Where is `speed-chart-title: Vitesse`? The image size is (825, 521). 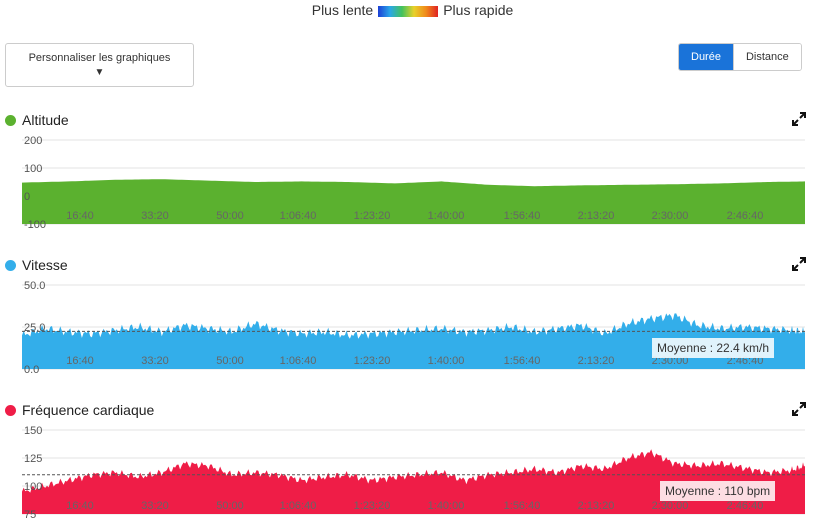 speed-chart-title: Vitesse is located at coordinates (36, 265).